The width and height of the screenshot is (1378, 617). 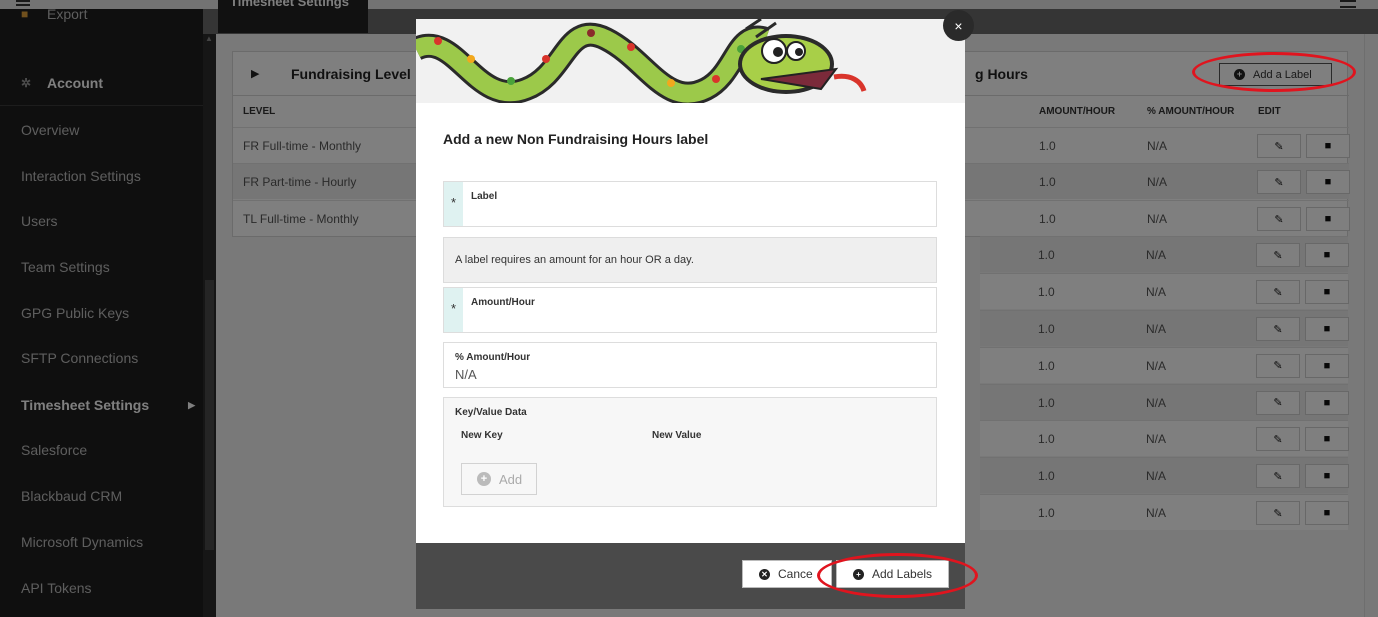 What do you see at coordinates (503, 302) in the screenshot?
I see `amount-hour-label: Amount/Hour` at bounding box center [503, 302].